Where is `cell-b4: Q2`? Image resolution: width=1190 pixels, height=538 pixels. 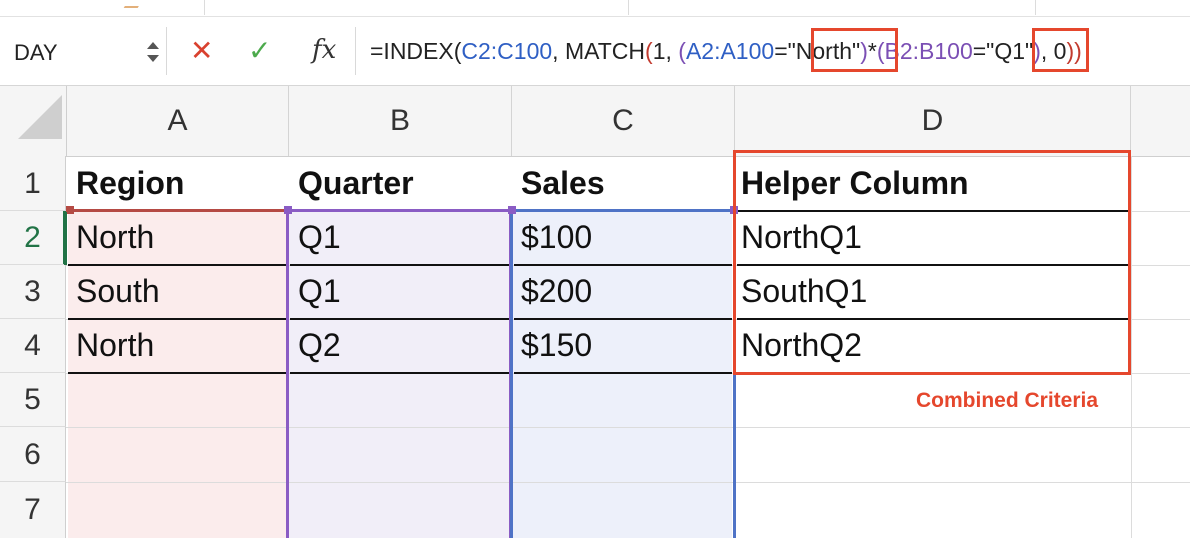 cell-b4: Q2 is located at coordinates (315, 345).